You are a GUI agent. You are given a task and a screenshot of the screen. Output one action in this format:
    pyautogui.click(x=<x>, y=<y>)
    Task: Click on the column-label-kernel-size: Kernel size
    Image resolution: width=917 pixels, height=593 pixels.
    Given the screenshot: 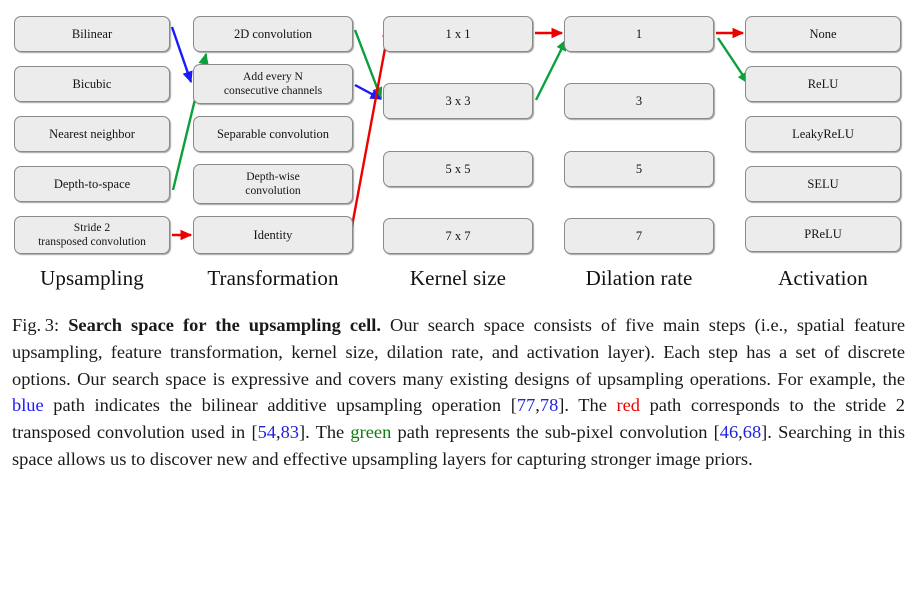 What is the action you would take?
    pyautogui.click(x=458, y=278)
    